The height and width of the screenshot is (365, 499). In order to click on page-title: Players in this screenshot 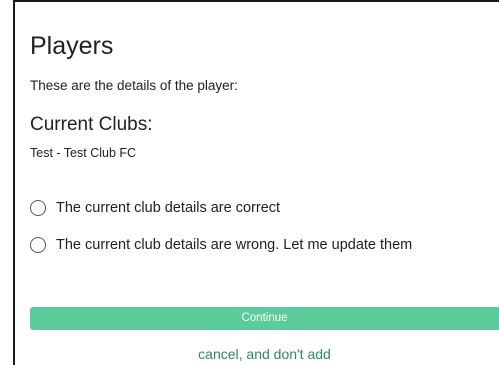, I will do `click(72, 46)`.